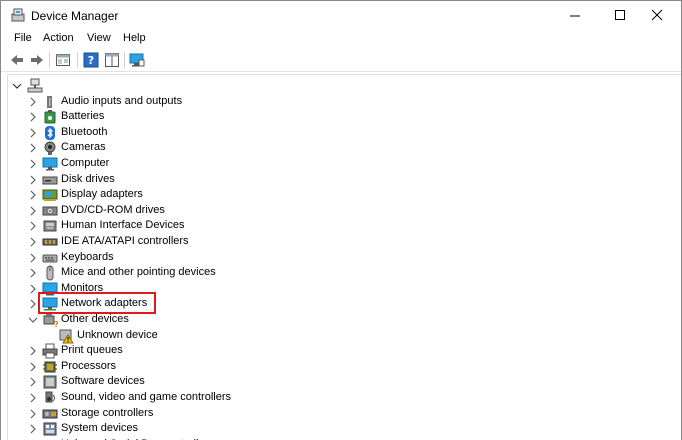  I want to click on menu-file: File, so click(23, 38).